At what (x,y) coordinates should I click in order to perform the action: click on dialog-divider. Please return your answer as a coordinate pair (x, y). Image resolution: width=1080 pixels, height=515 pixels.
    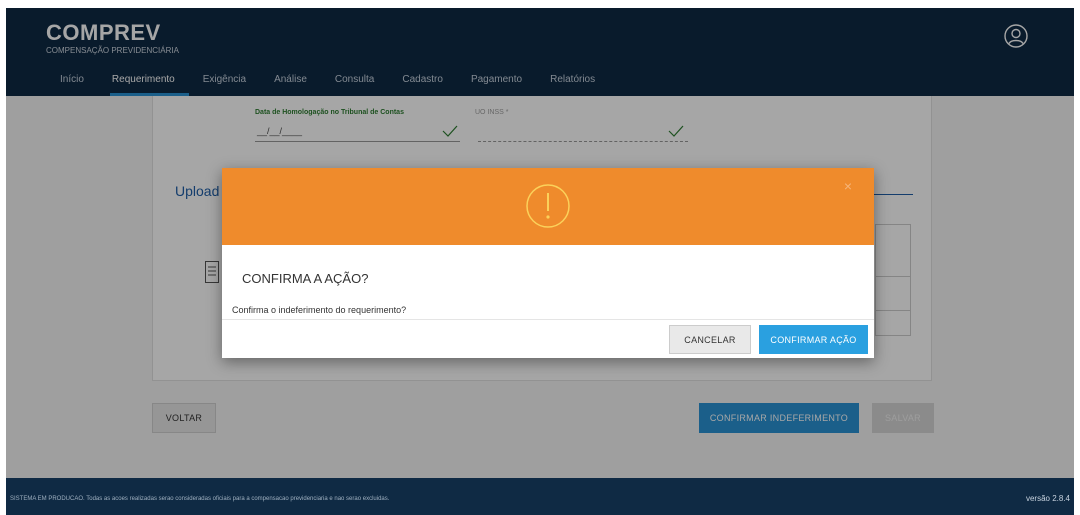
    Looking at the image, I should click on (548, 319).